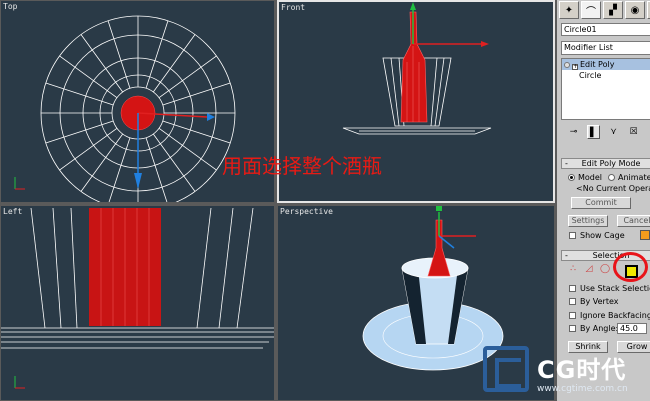 This screenshot has width=650, height=401. What do you see at coordinates (593, 328) in the screenshot?
I see `by-angle-checkbox: By Angle:` at bounding box center [593, 328].